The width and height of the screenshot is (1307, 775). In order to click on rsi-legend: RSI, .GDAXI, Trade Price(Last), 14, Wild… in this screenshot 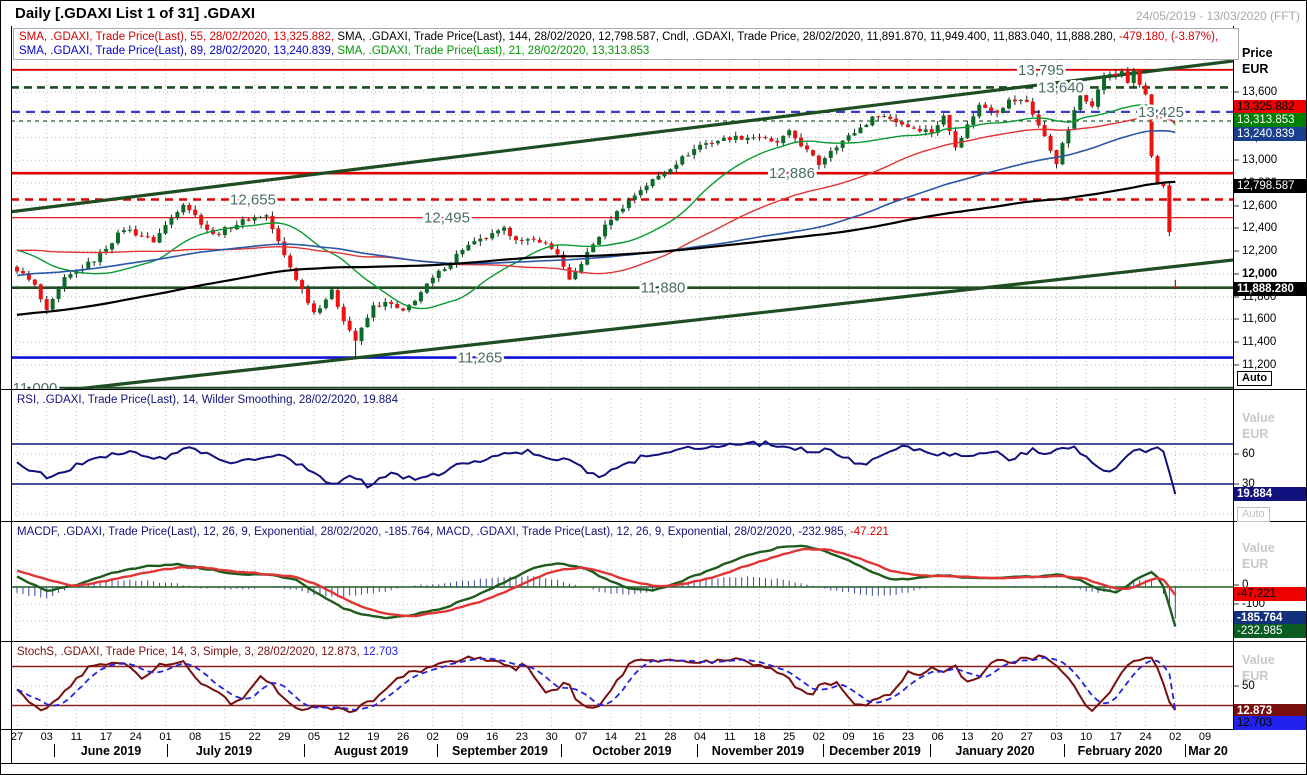, I will do `click(207, 400)`.